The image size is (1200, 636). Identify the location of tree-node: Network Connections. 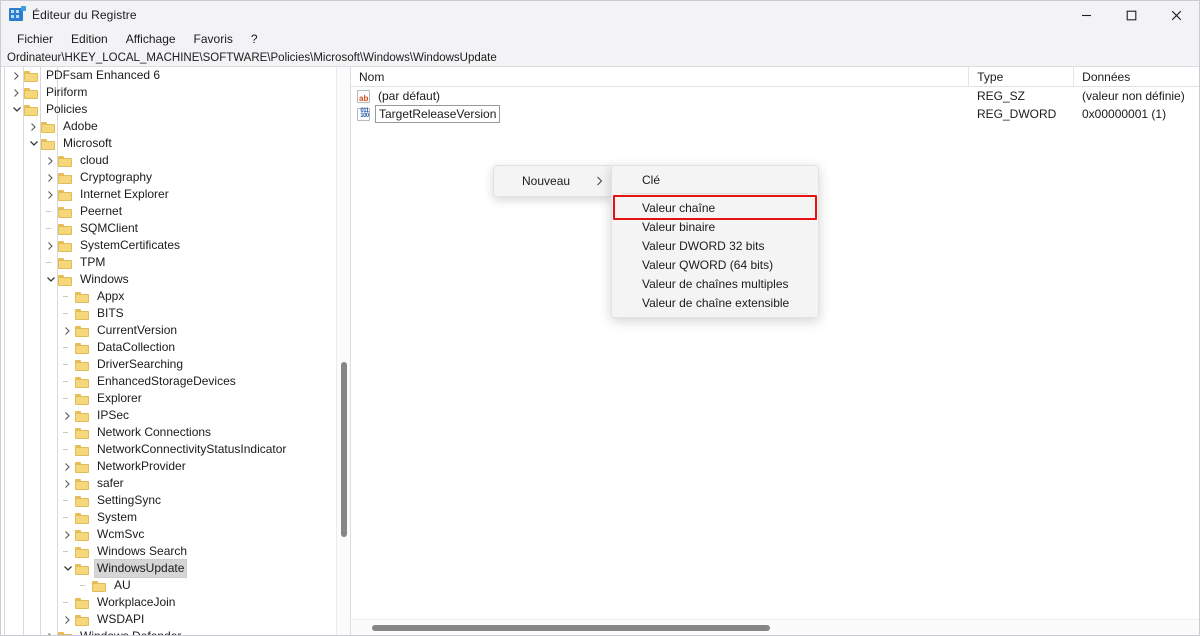
(171, 432).